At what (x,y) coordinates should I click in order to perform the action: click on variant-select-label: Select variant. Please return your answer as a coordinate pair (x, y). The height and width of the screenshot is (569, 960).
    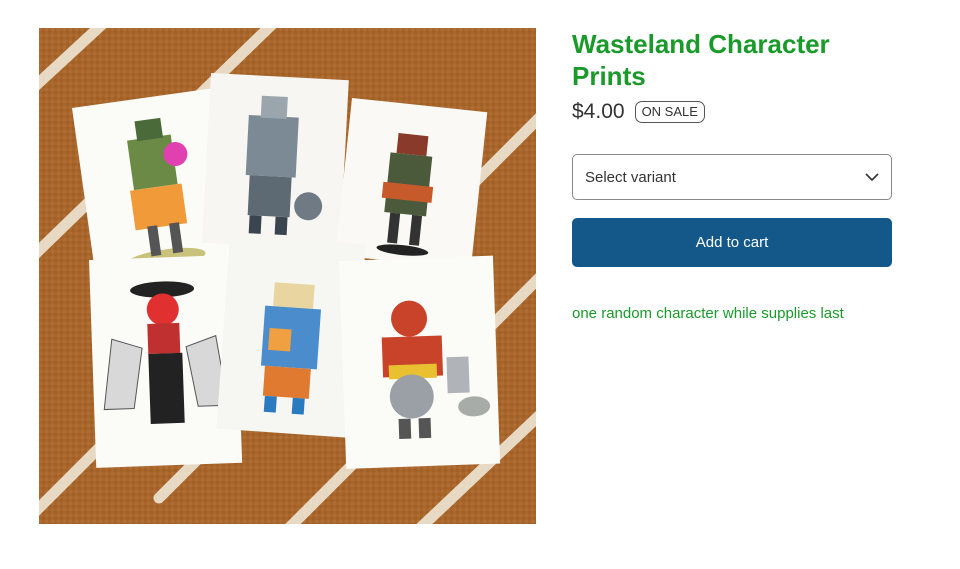
    Looking at the image, I should click on (630, 177).